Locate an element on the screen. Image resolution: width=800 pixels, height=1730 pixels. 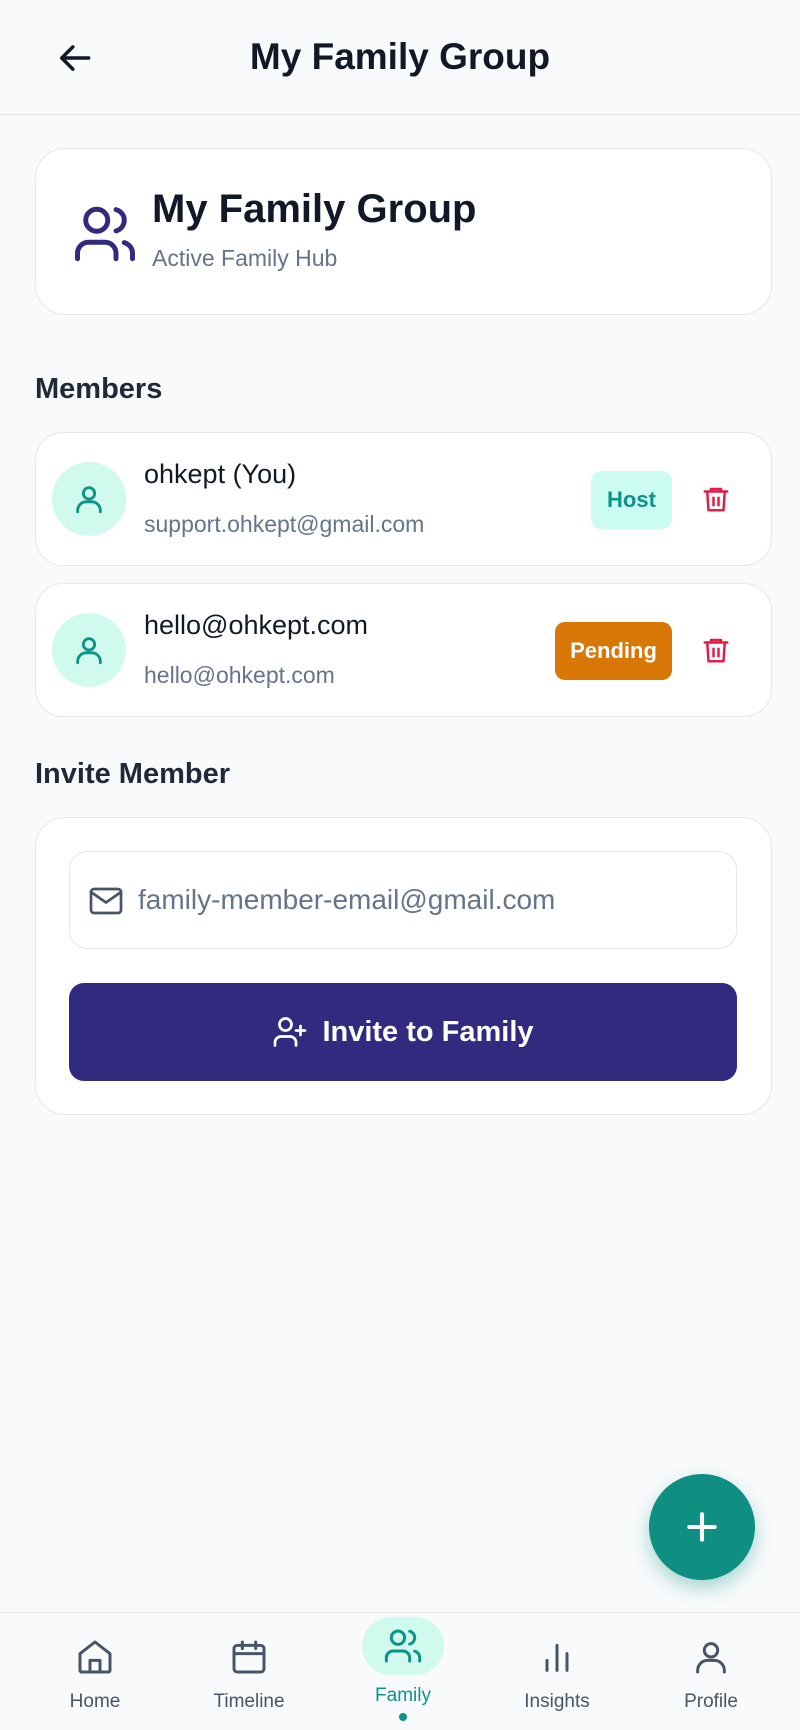
page-title: My Family Group is located at coordinates (400, 56).